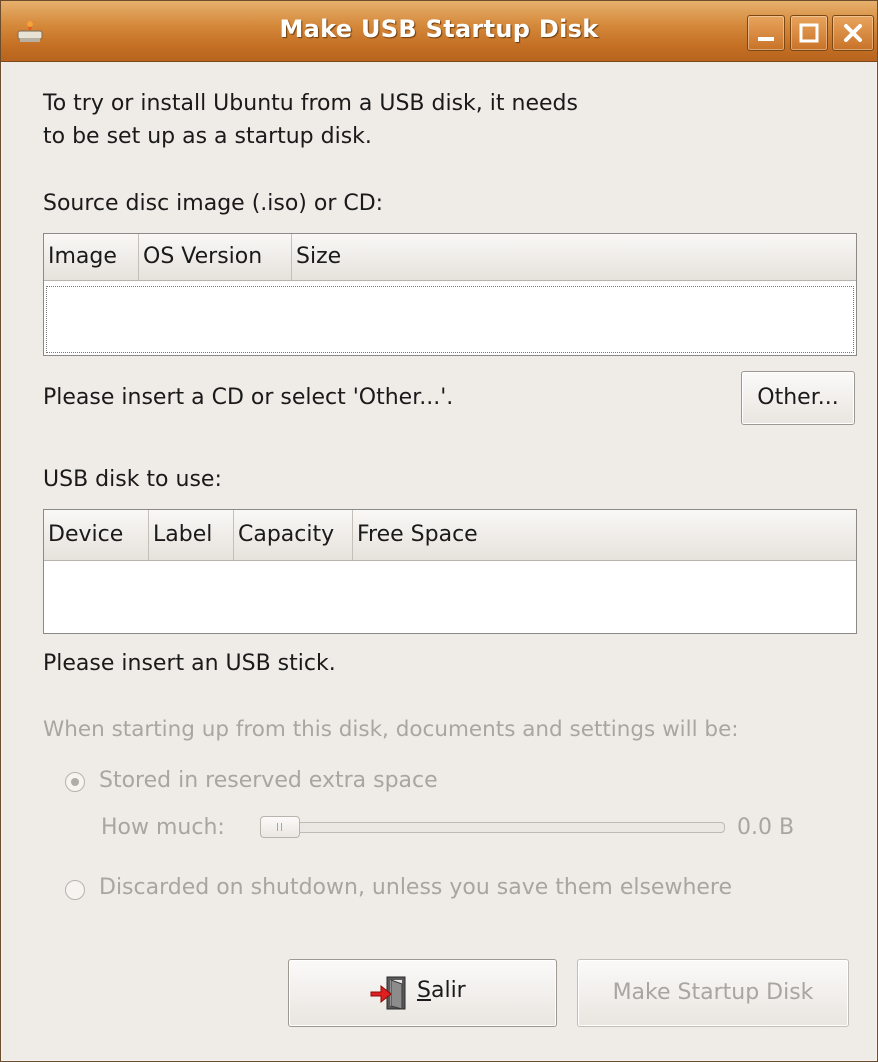  Describe the element at coordinates (766, 33) in the screenshot. I see `minimize-button` at that location.